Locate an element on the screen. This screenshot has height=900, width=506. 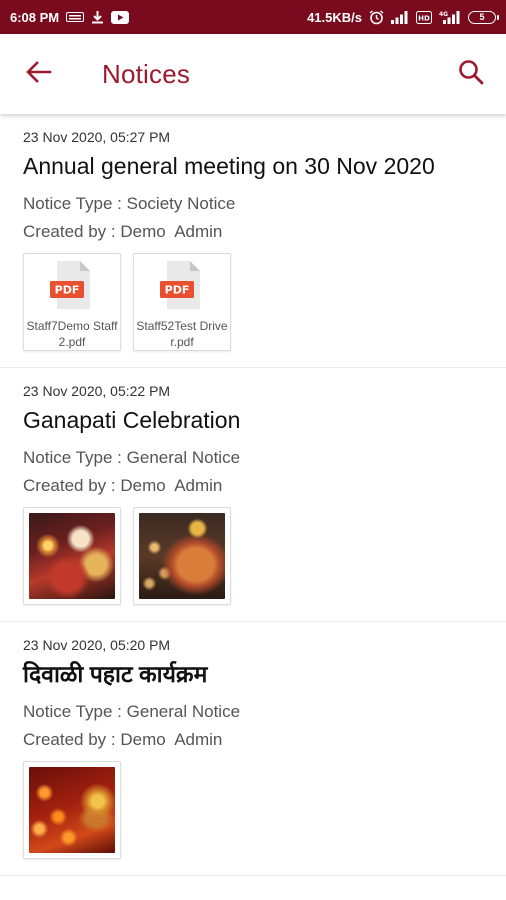
attachment-name: Staff7Demo Staff 2.pdf is located at coordinates (72, 334).